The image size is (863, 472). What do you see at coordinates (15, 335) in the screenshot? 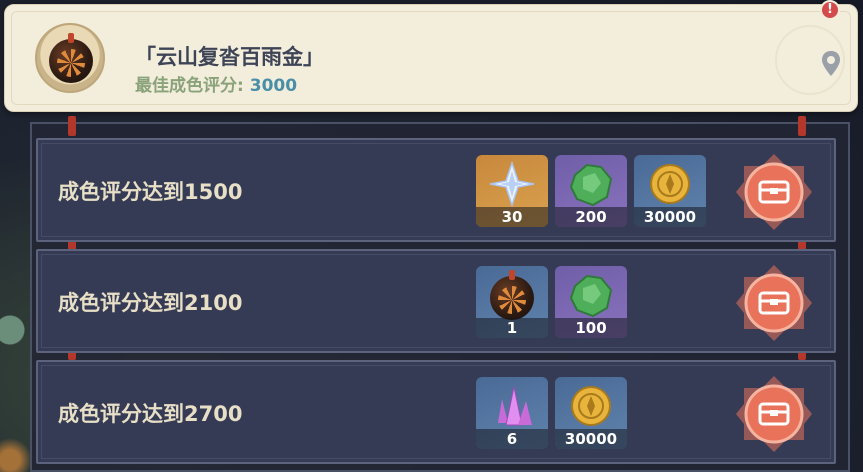
I see `background-decoration` at bounding box center [15, 335].